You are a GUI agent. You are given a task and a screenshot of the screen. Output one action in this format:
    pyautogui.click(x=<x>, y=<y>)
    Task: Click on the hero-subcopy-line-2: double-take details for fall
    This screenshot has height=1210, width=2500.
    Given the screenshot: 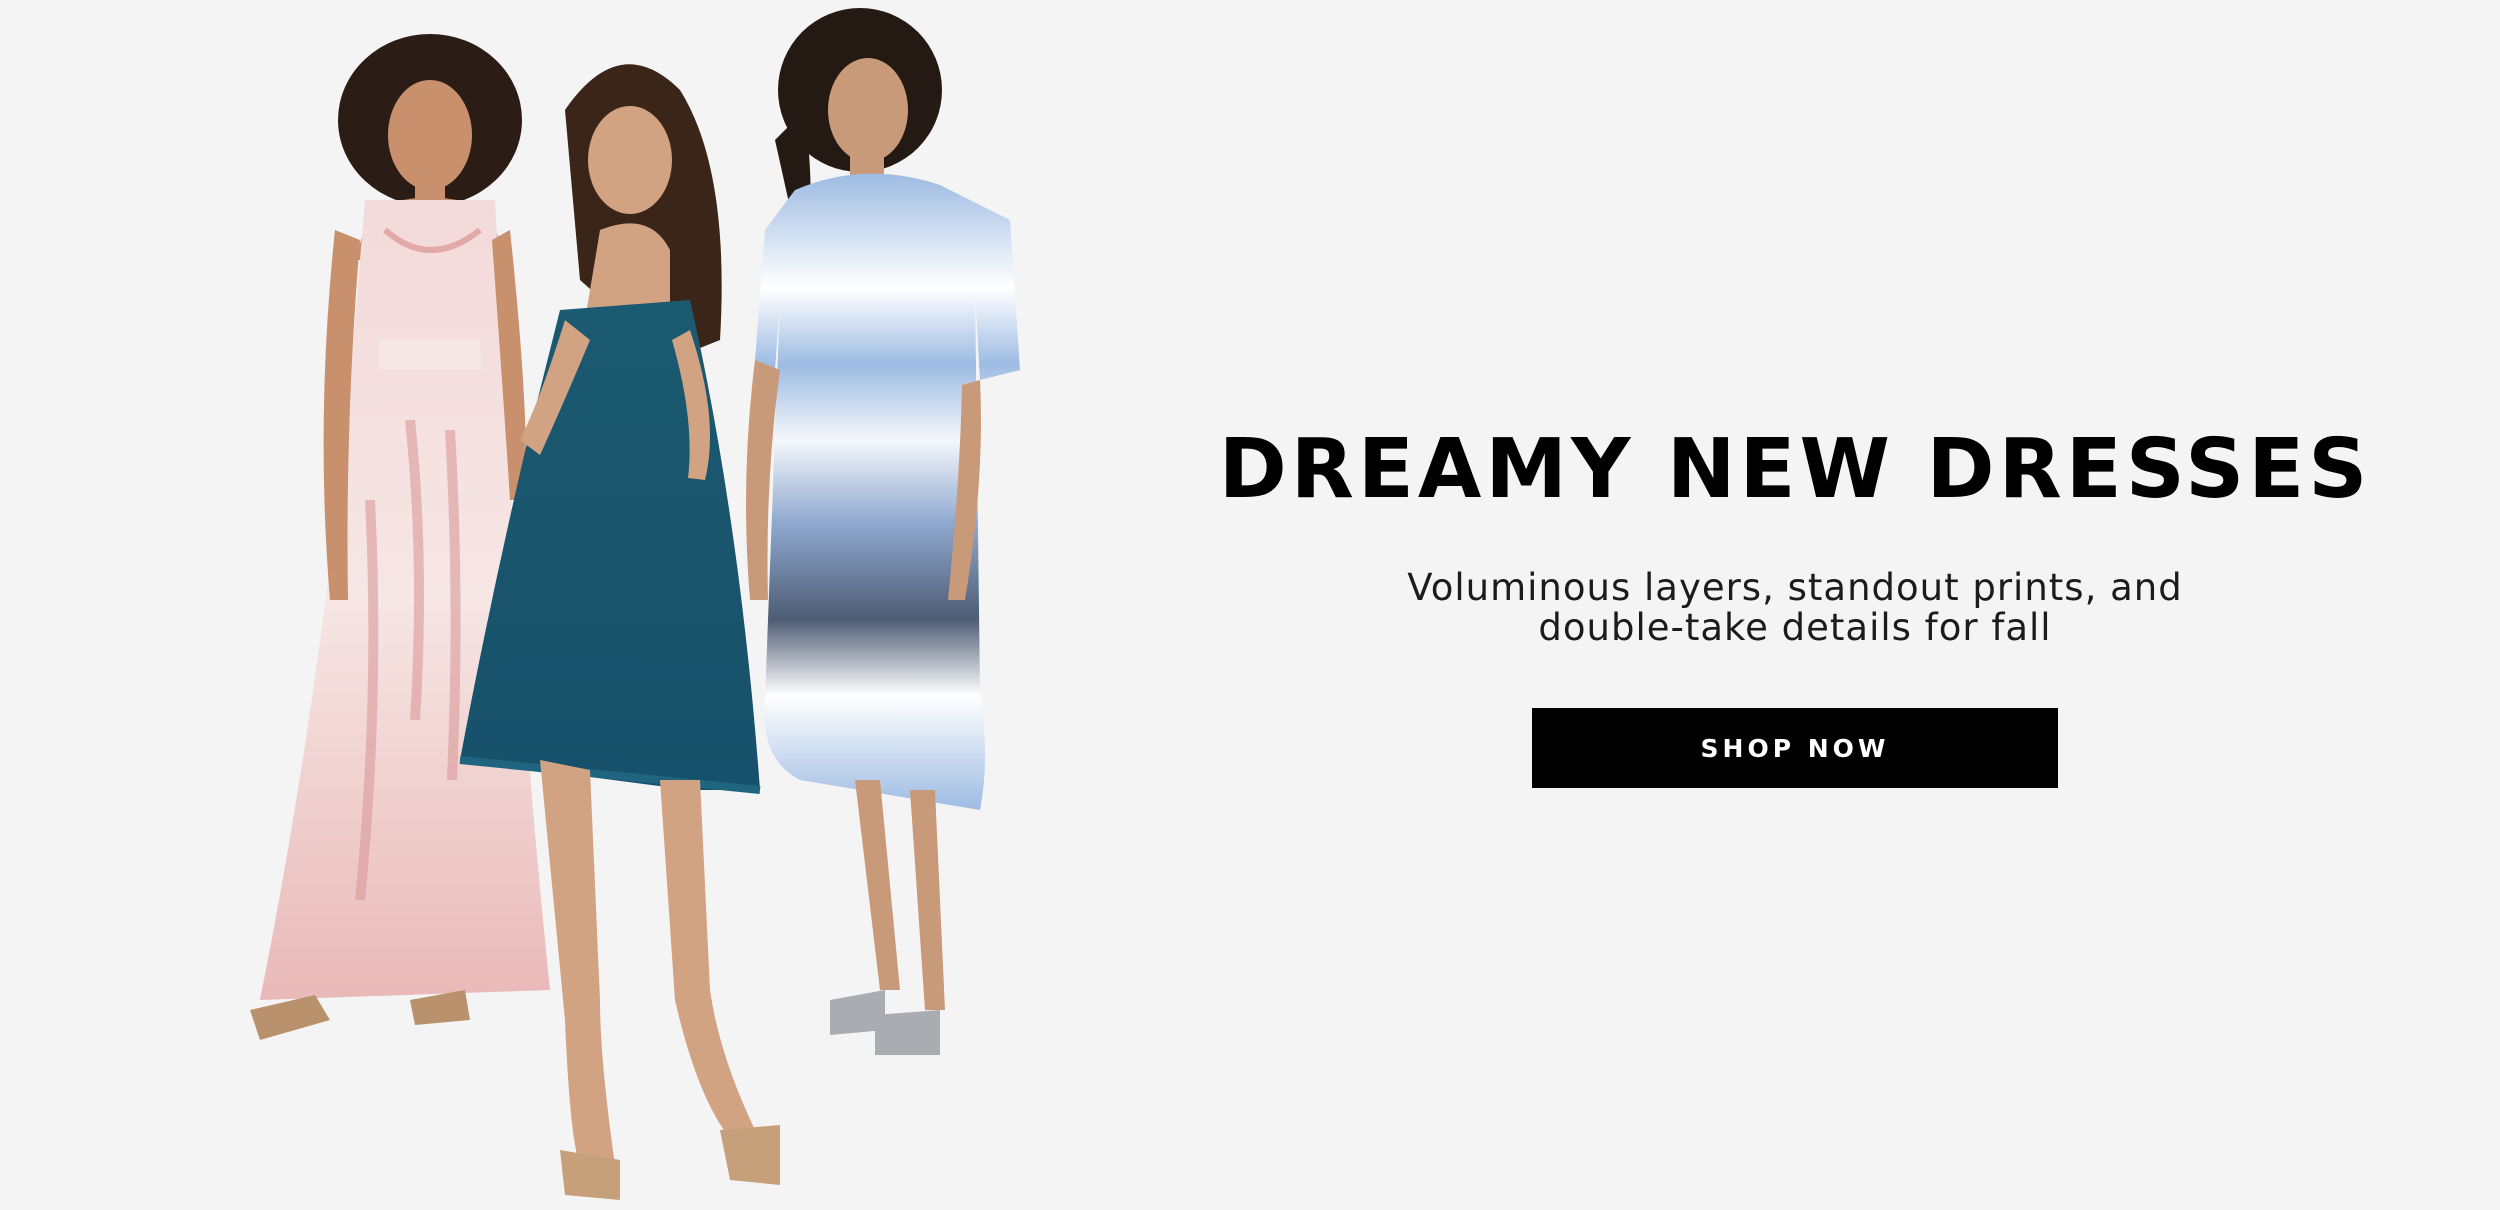 What is the action you would take?
    pyautogui.click(x=1795, y=627)
    